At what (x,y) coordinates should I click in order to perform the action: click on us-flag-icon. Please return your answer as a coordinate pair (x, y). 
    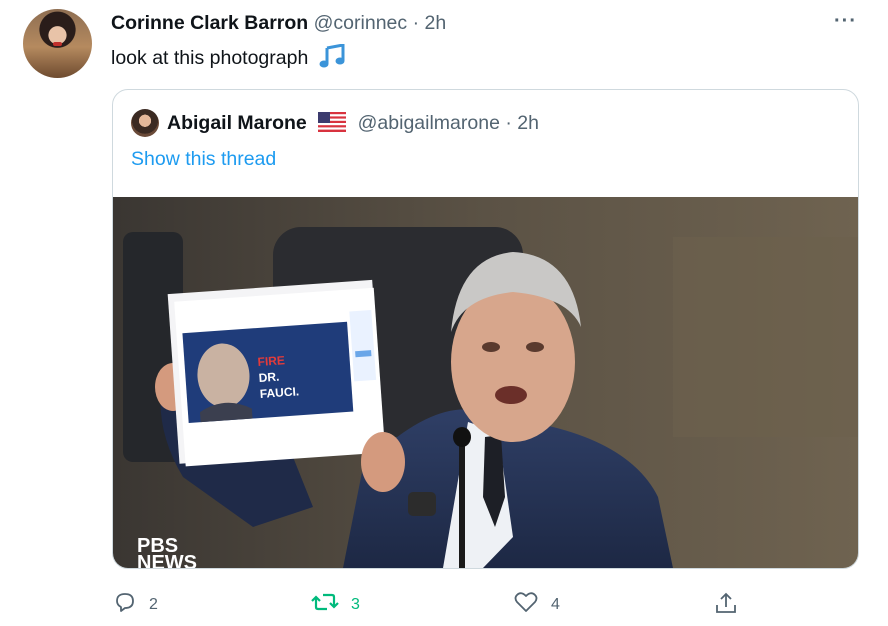
    Looking at the image, I should click on (332, 125).